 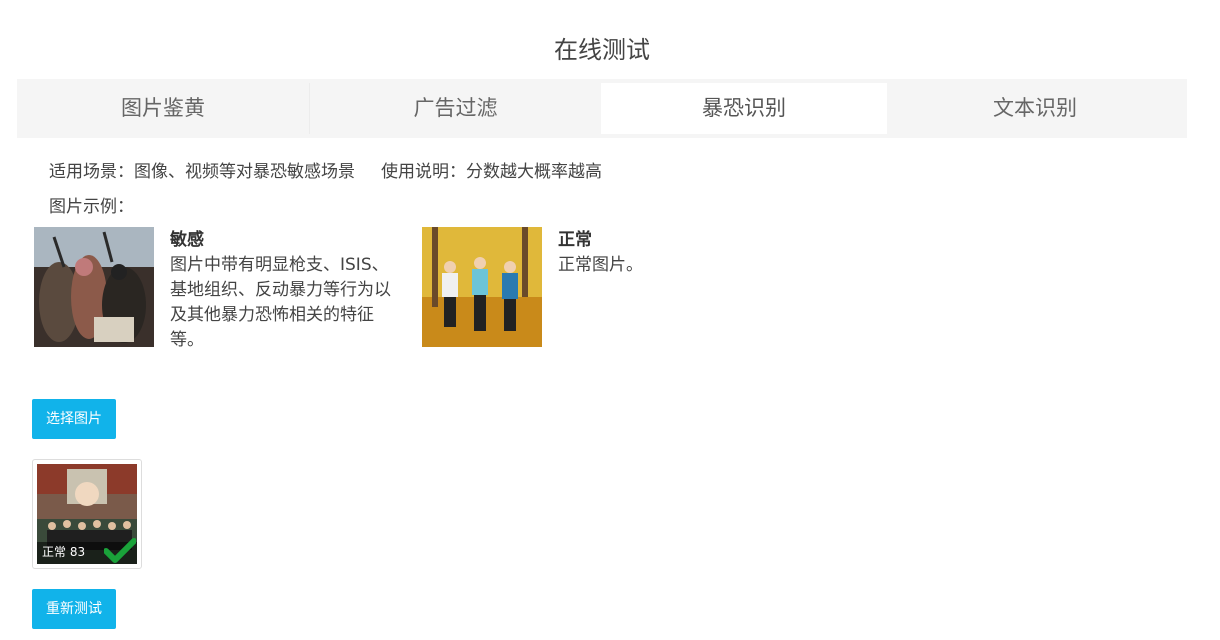 I want to click on example-image-sensitive, so click(x=94, y=287).